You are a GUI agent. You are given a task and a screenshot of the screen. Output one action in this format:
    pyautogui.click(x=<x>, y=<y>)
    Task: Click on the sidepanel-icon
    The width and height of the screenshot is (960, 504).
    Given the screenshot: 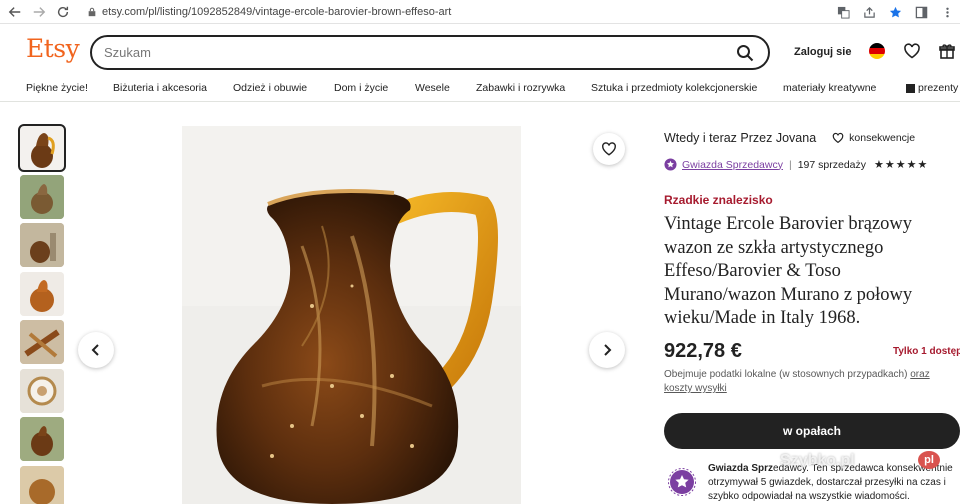 What is the action you would take?
    pyautogui.click(x=921, y=12)
    